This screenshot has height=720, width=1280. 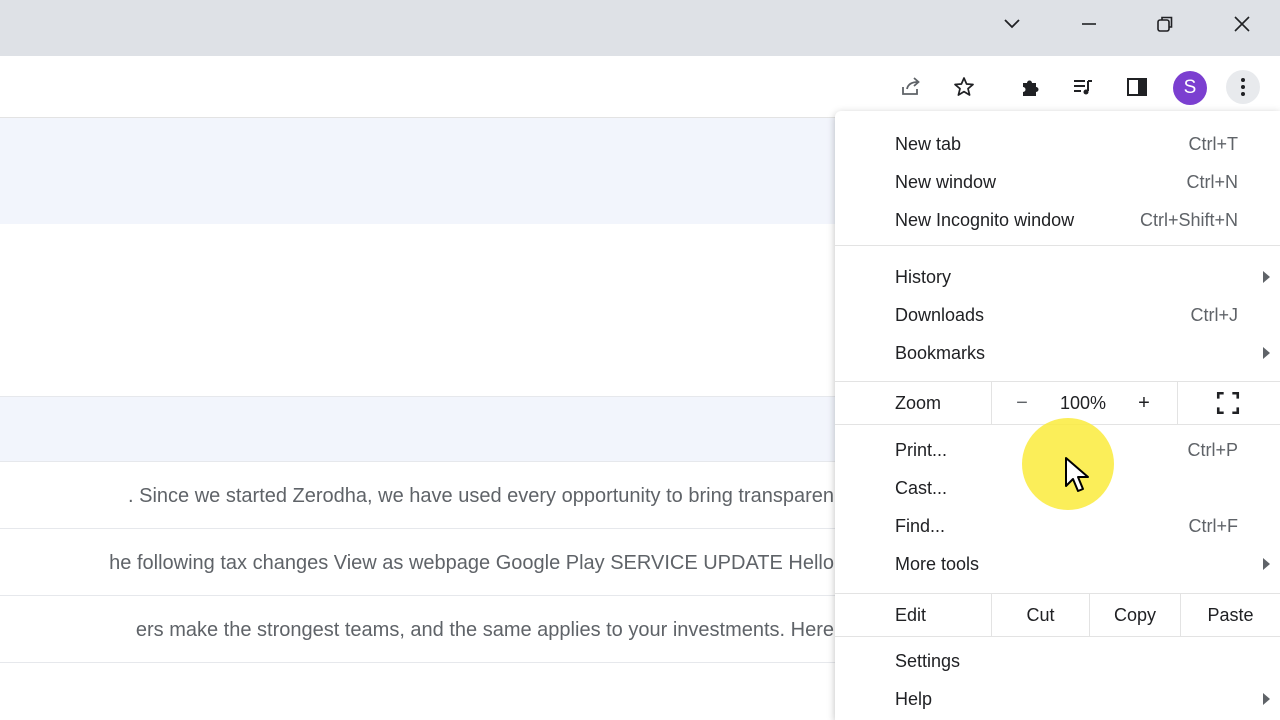 I want to click on extensions-button, so click(x=1030, y=87).